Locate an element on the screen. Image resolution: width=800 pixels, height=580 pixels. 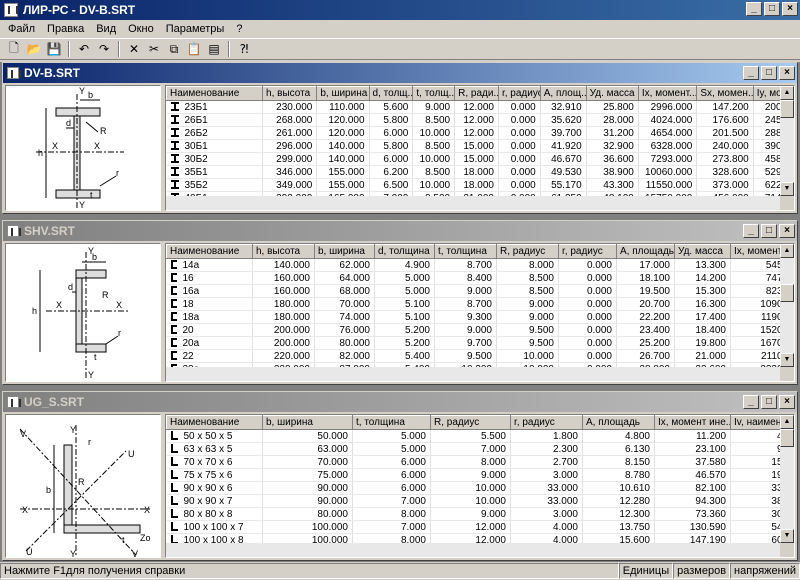
menu-view: Вид is located at coordinates (106, 29).